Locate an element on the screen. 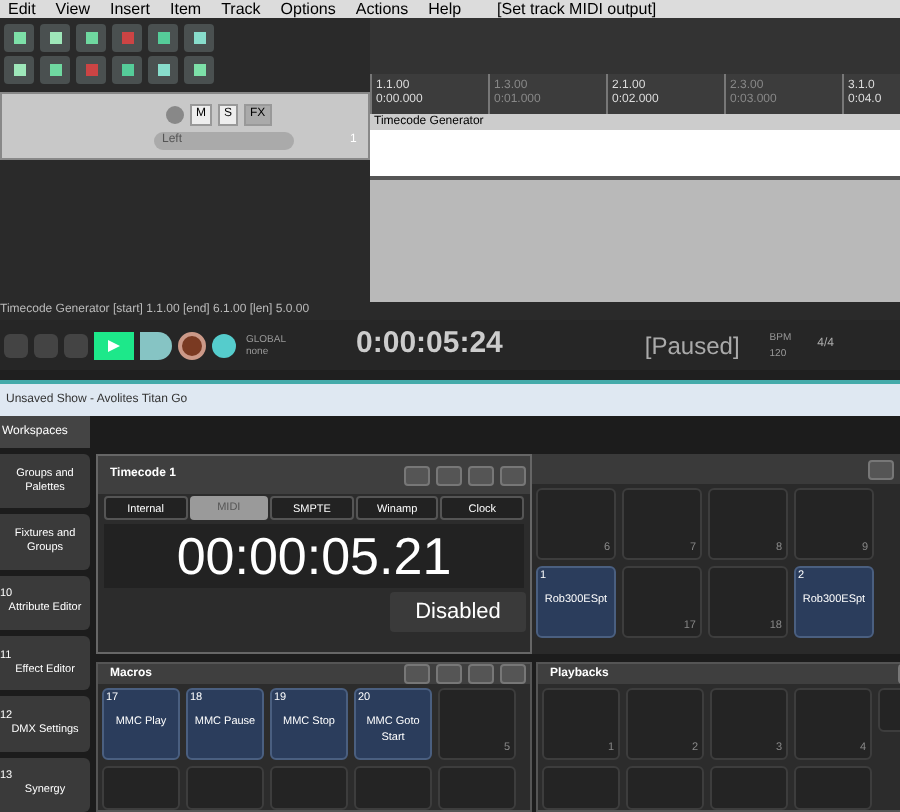  time-display: 0:00:05:24 is located at coordinates (429, 344).